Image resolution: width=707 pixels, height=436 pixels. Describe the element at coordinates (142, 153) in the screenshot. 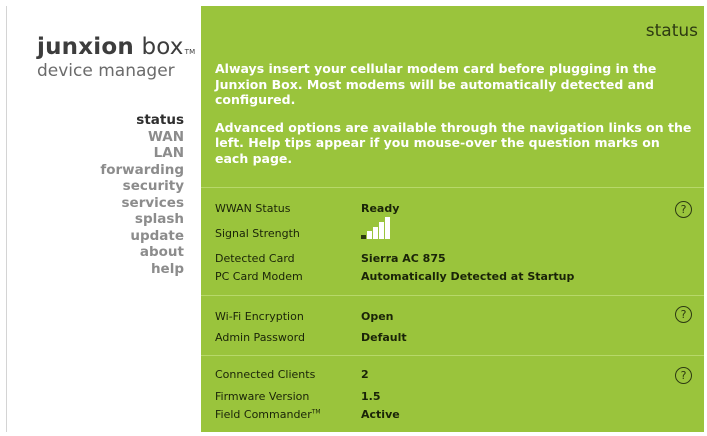

I see `nav-item-lan: LAN` at that location.